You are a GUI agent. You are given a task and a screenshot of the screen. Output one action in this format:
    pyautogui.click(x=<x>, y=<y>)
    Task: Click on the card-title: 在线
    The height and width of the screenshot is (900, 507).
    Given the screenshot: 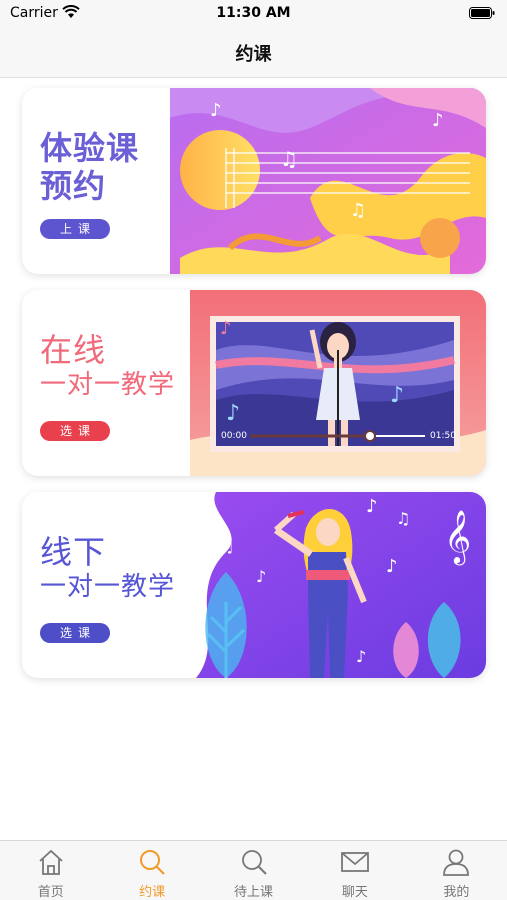 What is the action you would take?
    pyautogui.click(x=73, y=350)
    